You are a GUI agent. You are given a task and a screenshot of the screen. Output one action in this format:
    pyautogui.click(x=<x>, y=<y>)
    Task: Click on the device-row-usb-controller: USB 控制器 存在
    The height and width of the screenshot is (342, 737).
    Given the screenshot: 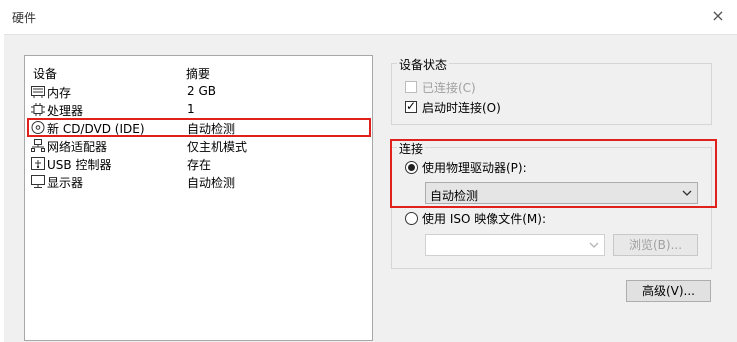 What is the action you would take?
    pyautogui.click(x=199, y=164)
    